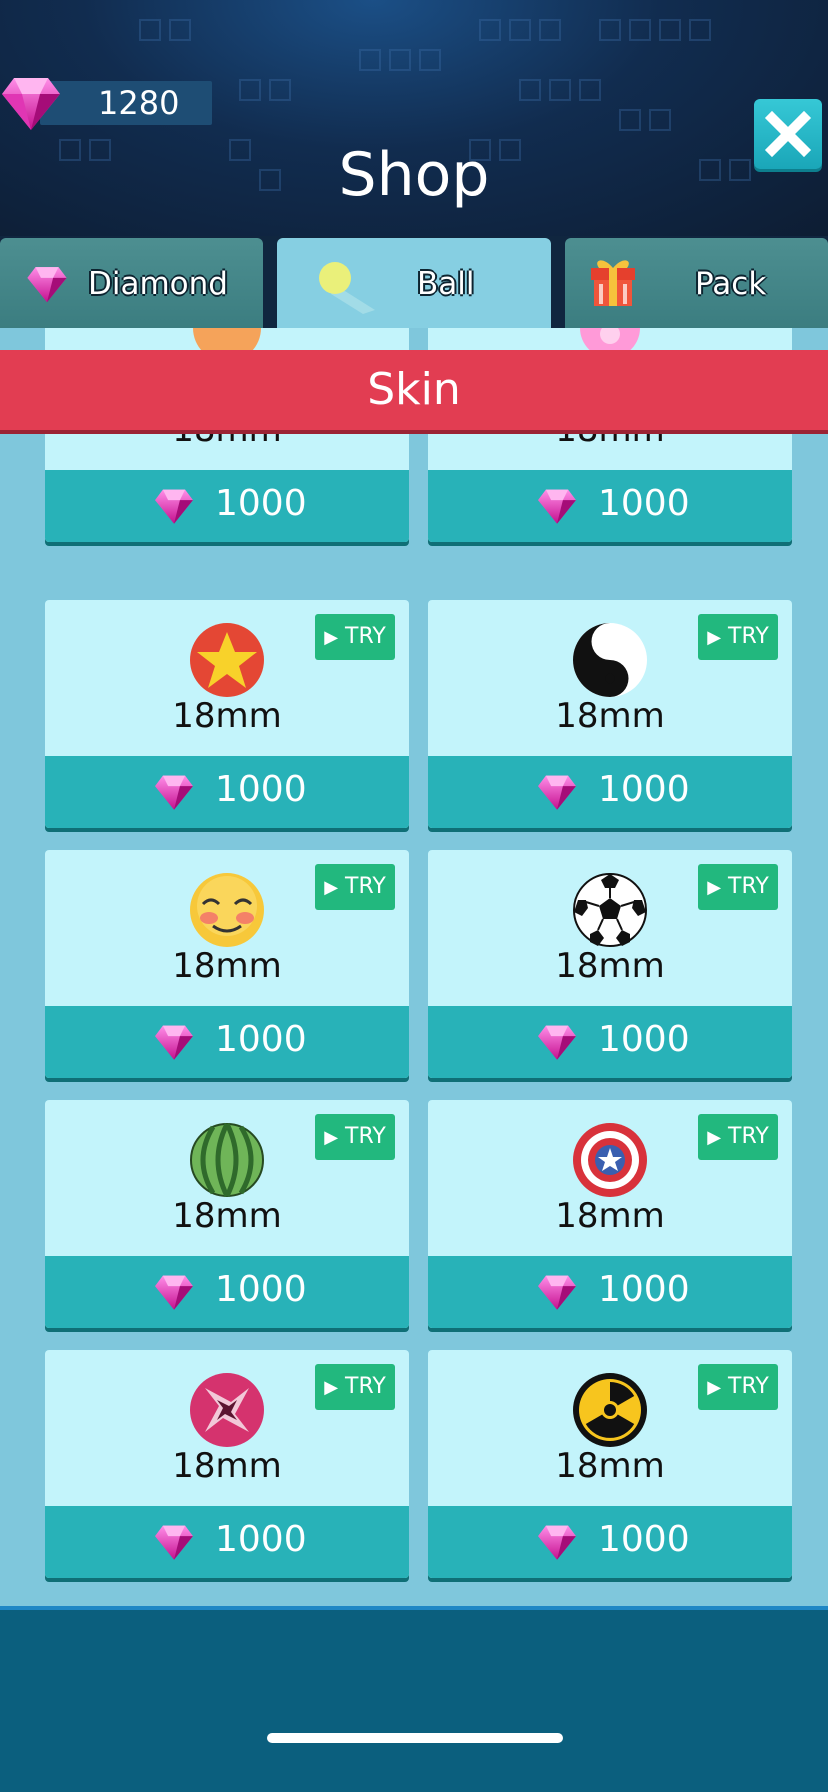 The image size is (828, 1792). I want to click on header: 1280 Shop, so click(414, 118).